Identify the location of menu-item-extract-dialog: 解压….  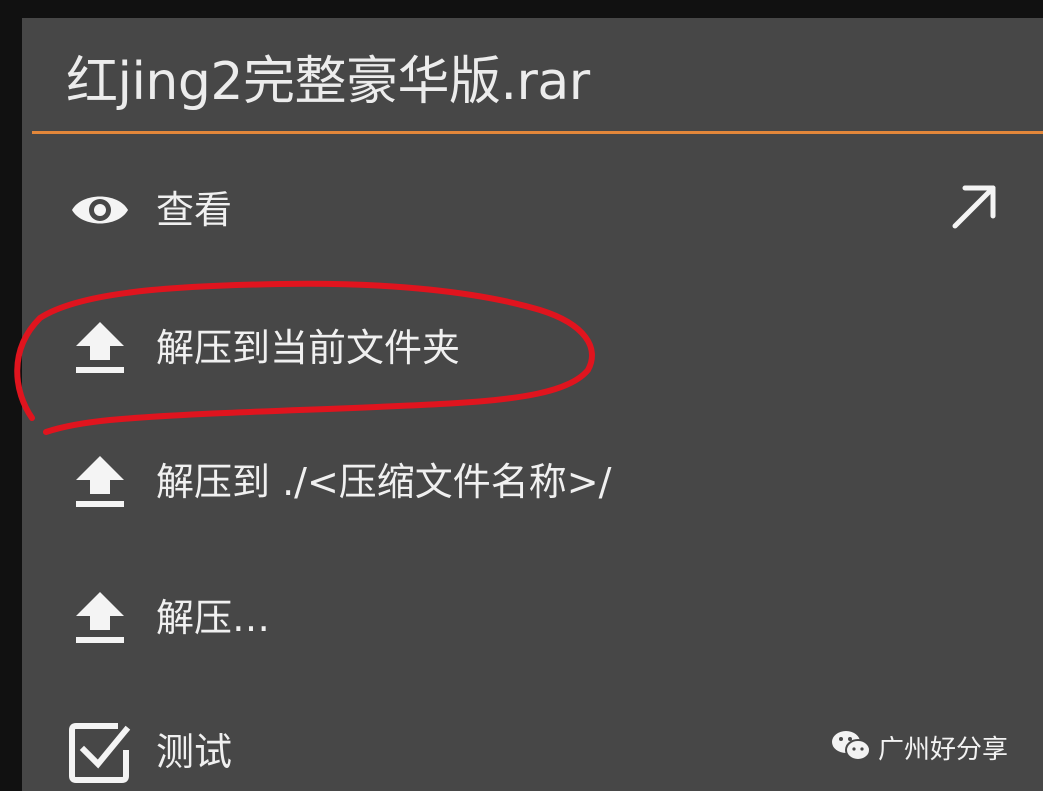
(532, 617).